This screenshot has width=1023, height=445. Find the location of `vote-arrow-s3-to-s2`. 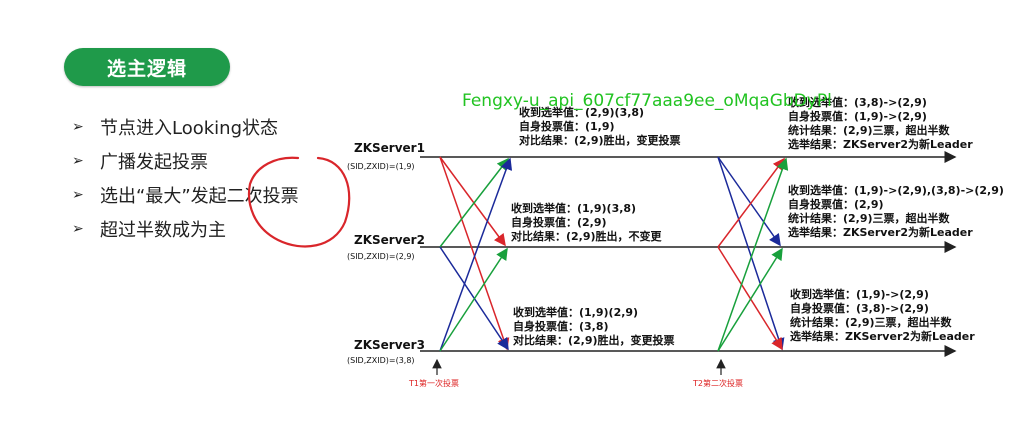

vote-arrow-s3-to-s2 is located at coordinates (473, 299).